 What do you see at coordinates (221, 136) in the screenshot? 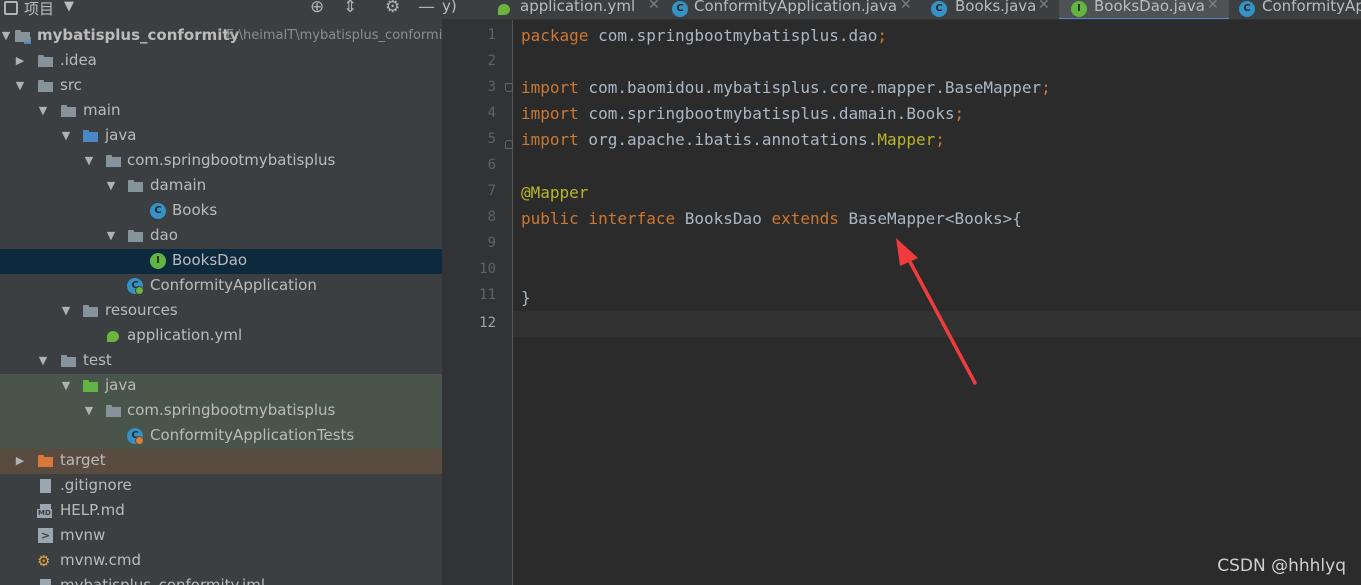
I see `tree-row-java: ▼ java` at bounding box center [221, 136].